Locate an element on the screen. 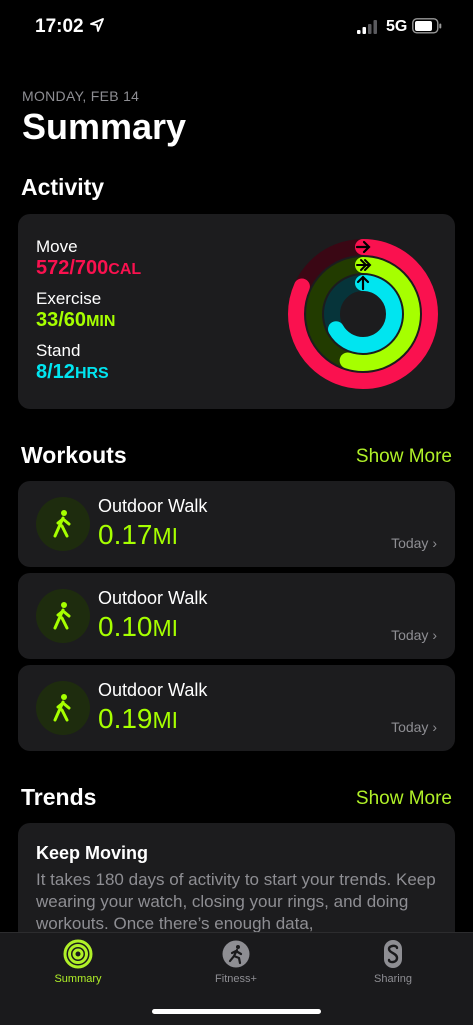 The width and height of the screenshot is (473, 1025). workout-distance: 0.17MI is located at coordinates (138, 535).